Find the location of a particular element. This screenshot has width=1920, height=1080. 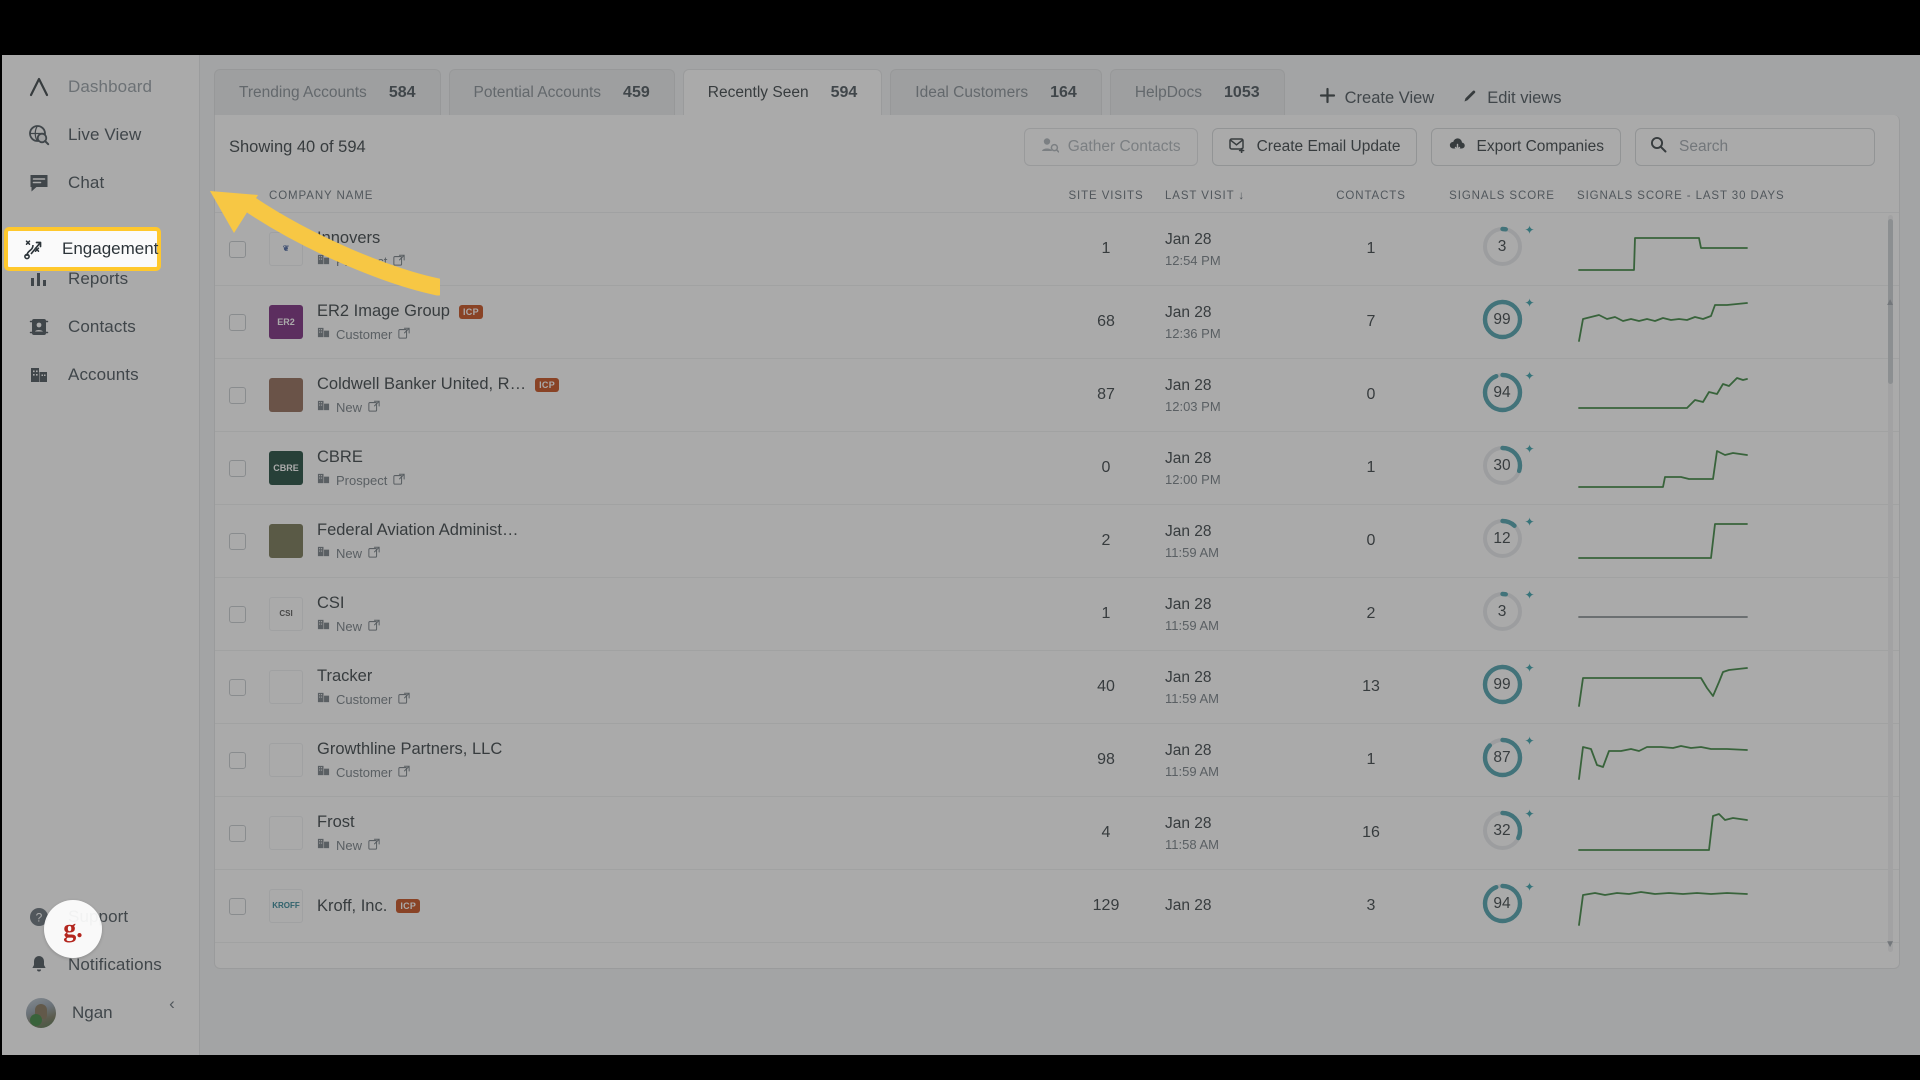

company-name-label: CSI is located at coordinates (331, 603).